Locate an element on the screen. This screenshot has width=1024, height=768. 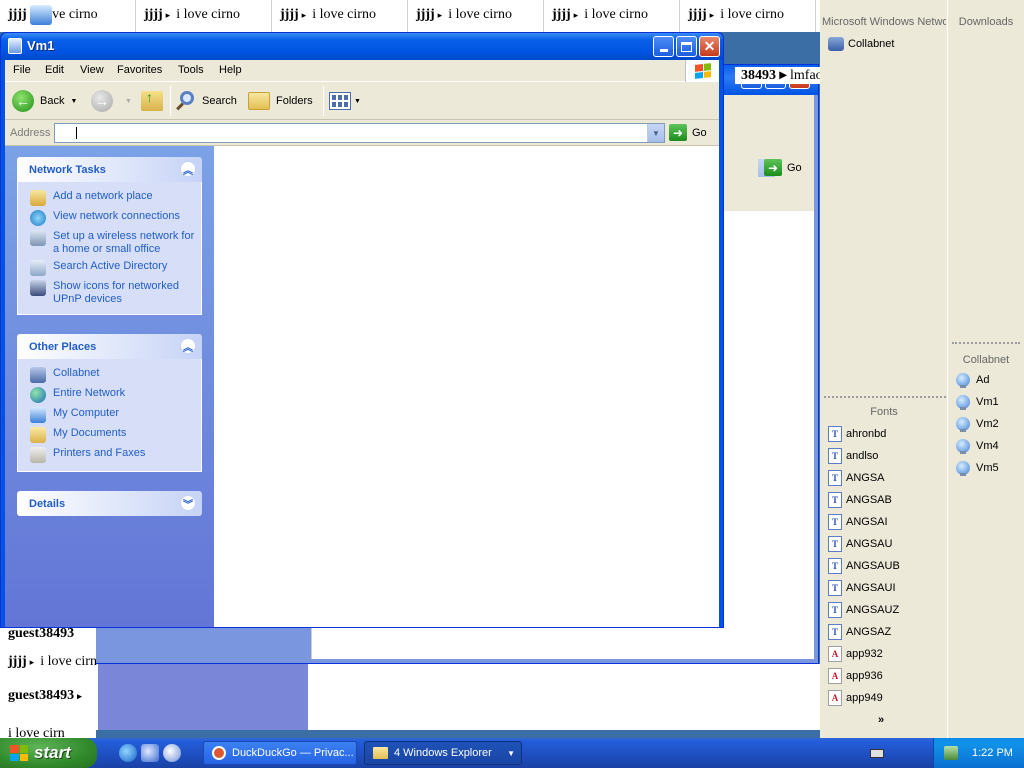
place-entire-network: Entire Network is located at coordinates (109, 395).